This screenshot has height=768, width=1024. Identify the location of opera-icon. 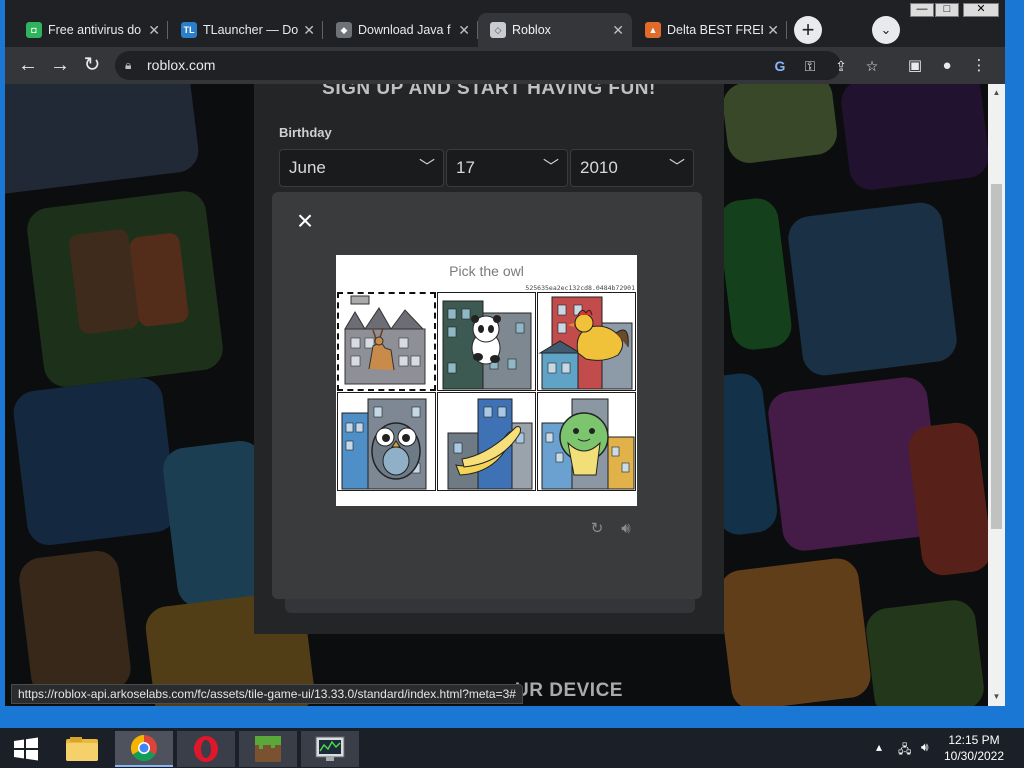
(206, 749).